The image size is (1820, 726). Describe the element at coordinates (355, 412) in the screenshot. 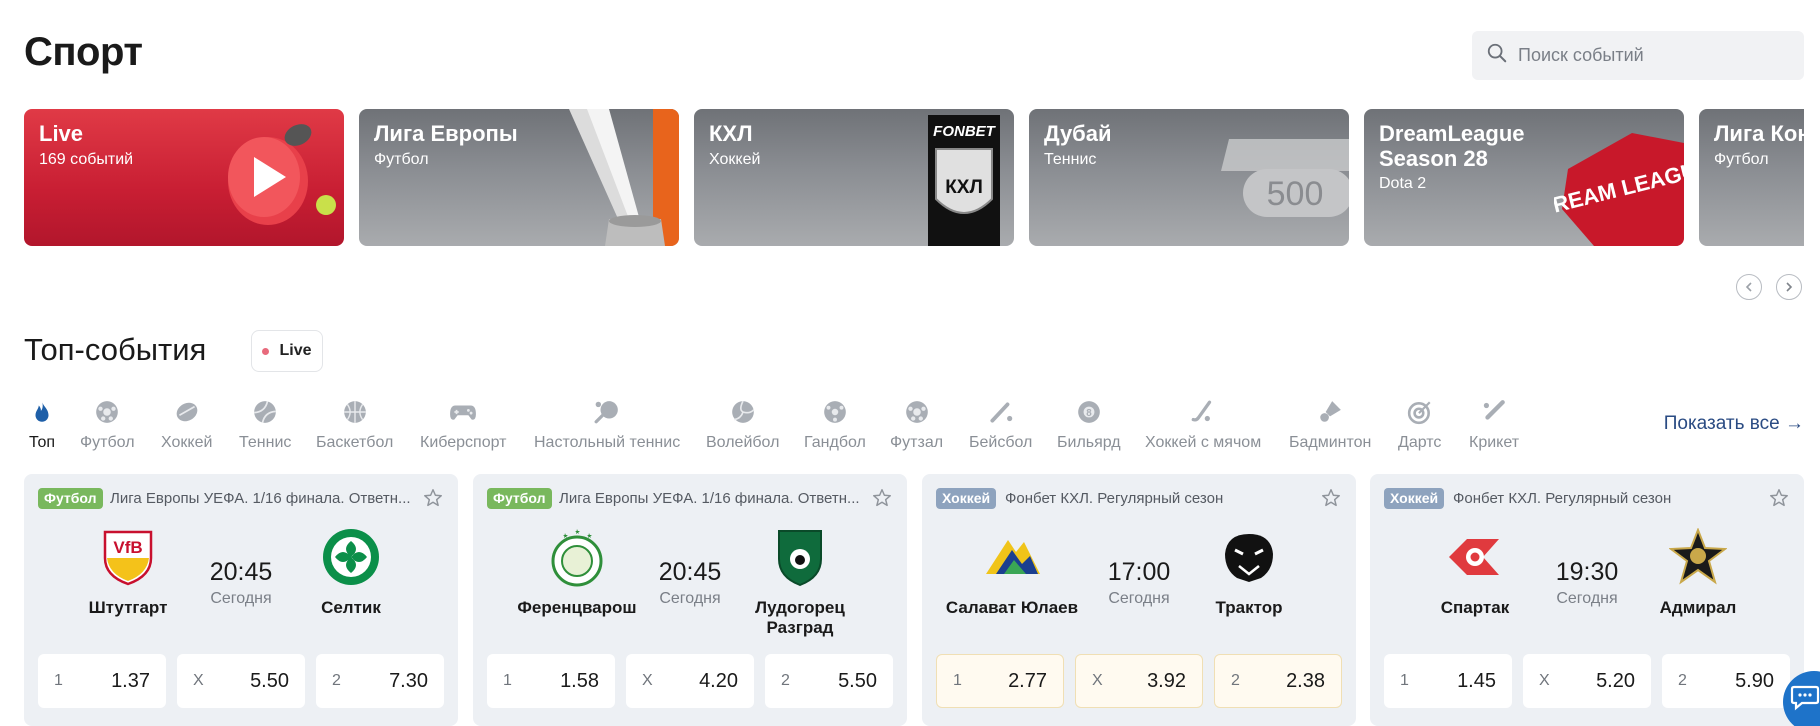

I see `basketball-icon` at that location.